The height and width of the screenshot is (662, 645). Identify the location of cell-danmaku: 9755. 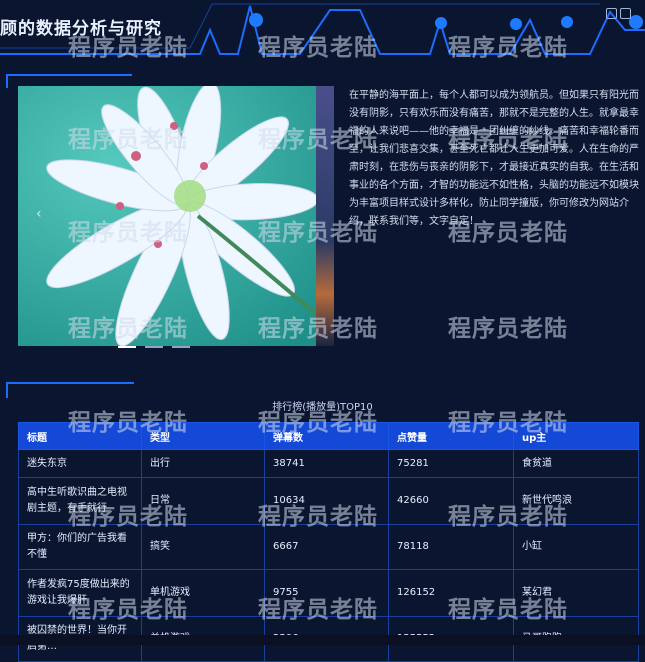
(326, 593).